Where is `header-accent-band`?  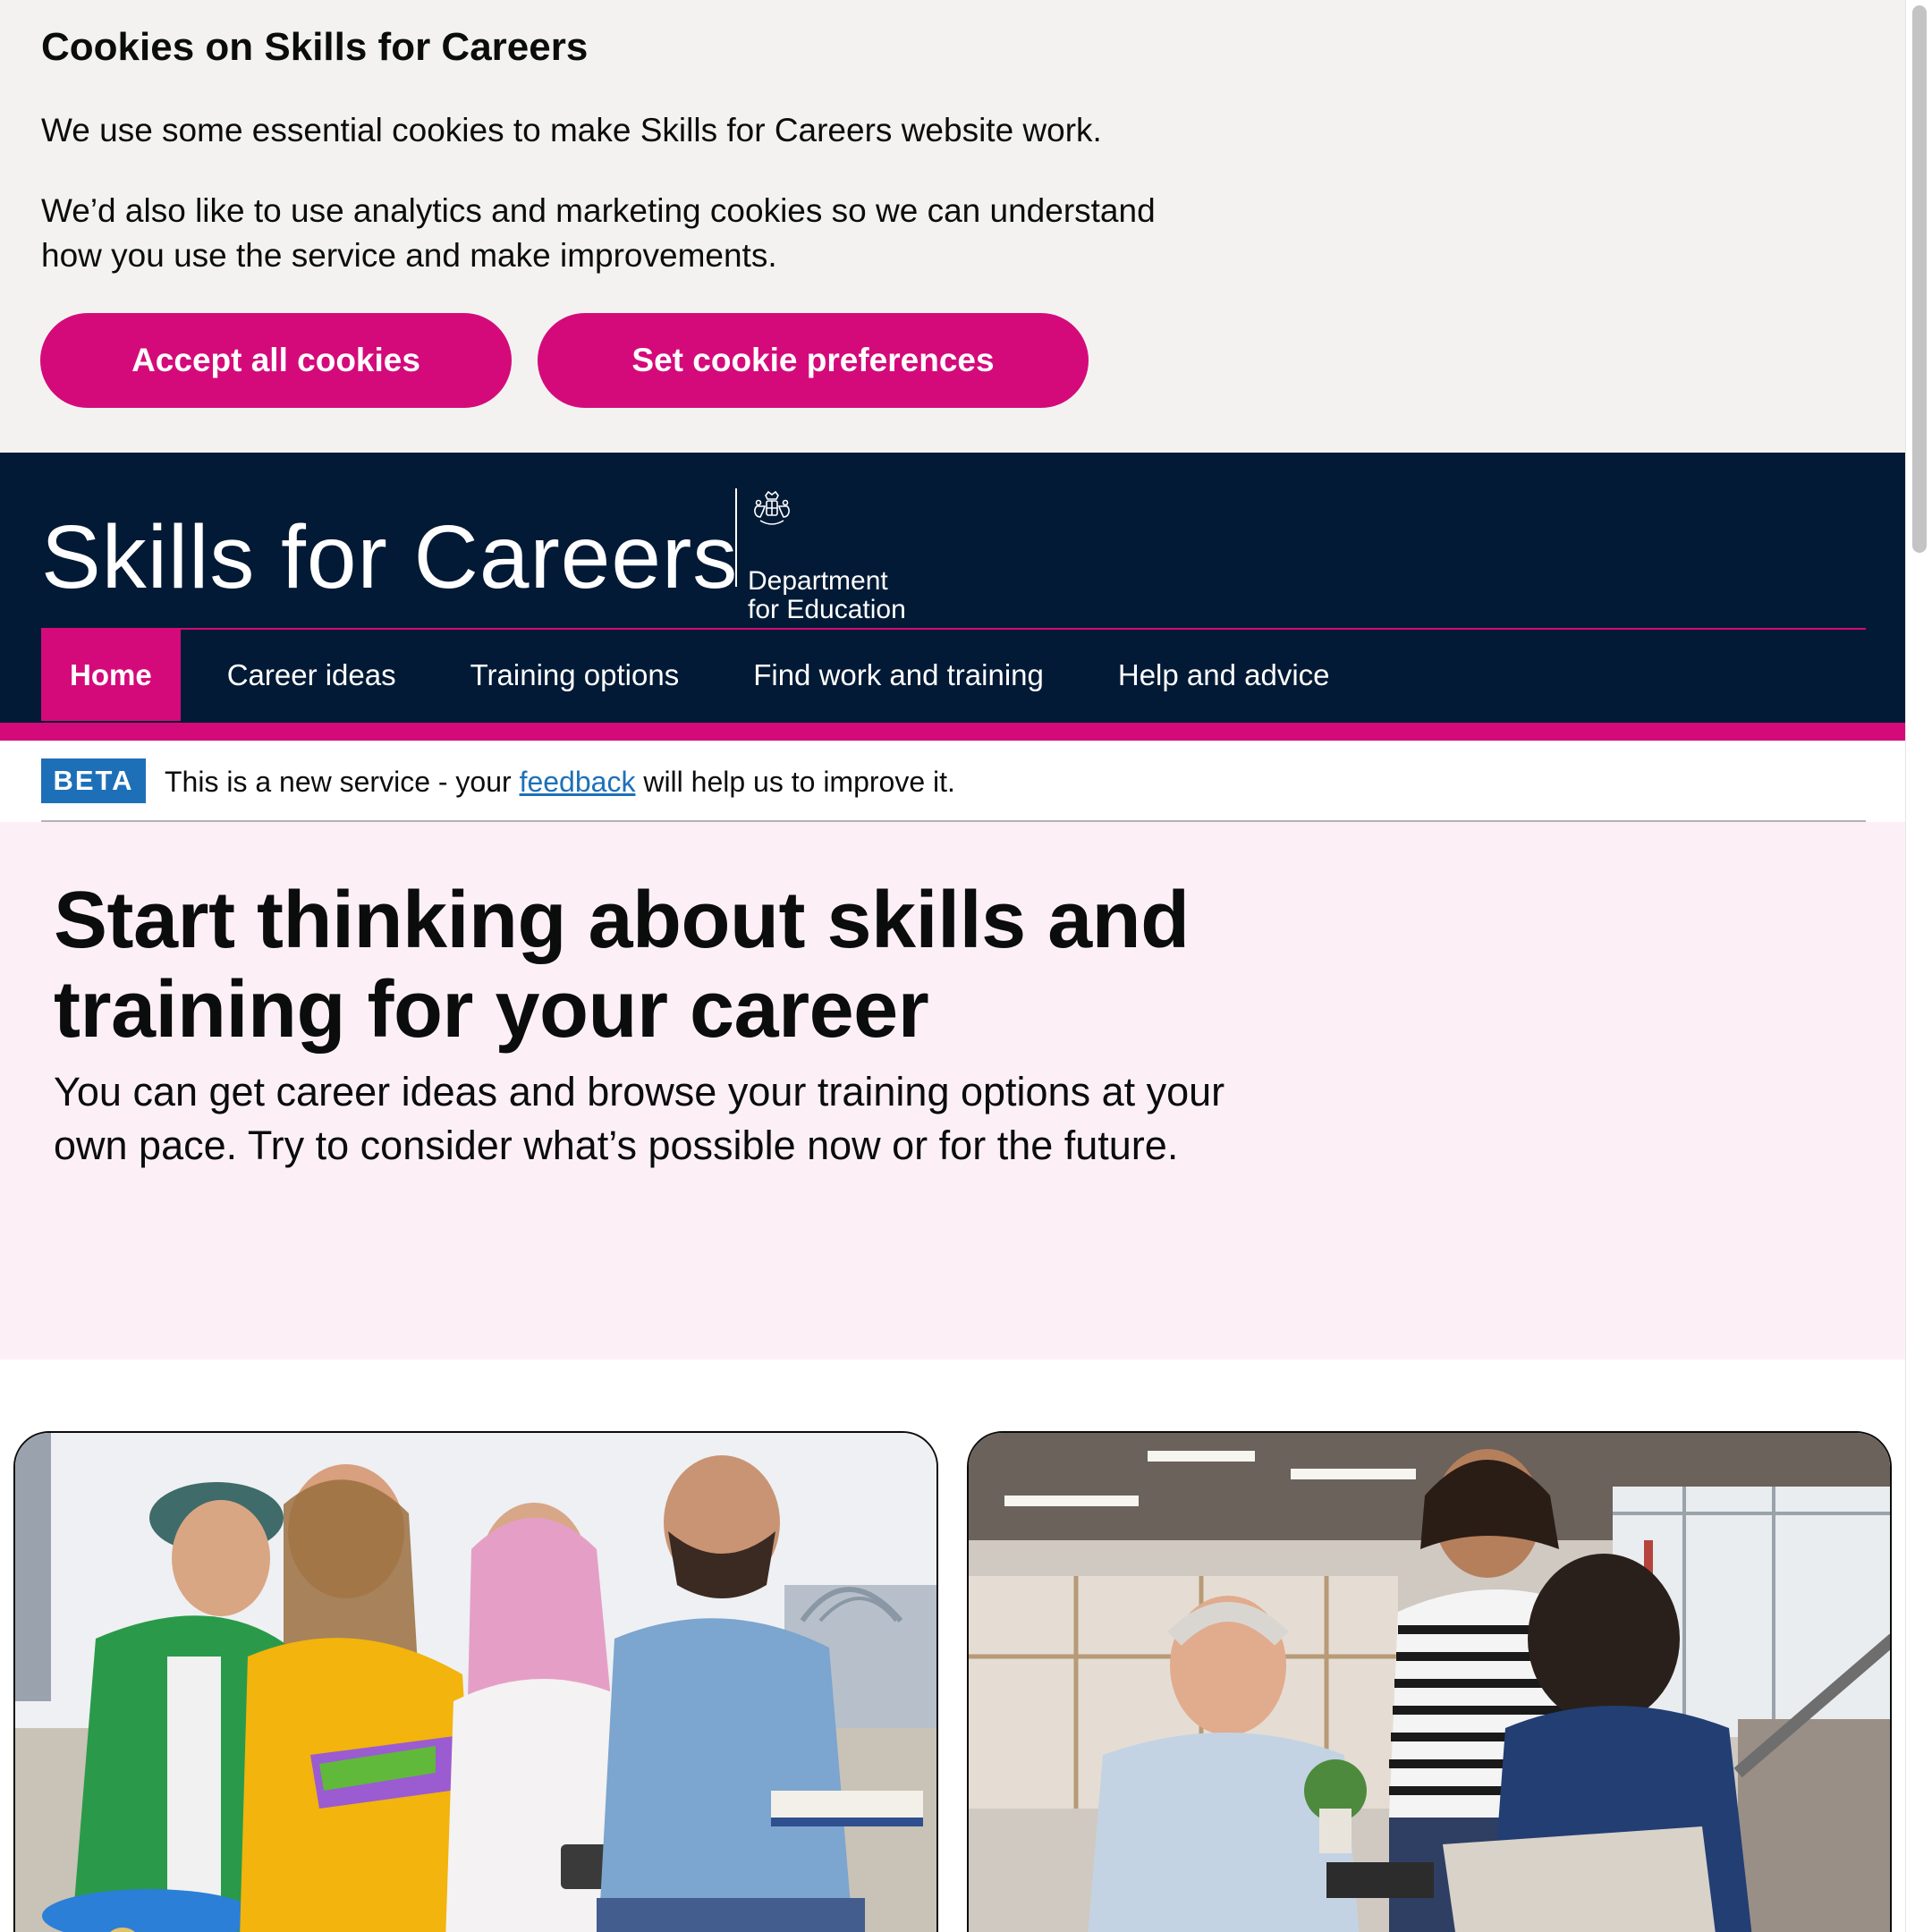
header-accent-band is located at coordinates (952, 732).